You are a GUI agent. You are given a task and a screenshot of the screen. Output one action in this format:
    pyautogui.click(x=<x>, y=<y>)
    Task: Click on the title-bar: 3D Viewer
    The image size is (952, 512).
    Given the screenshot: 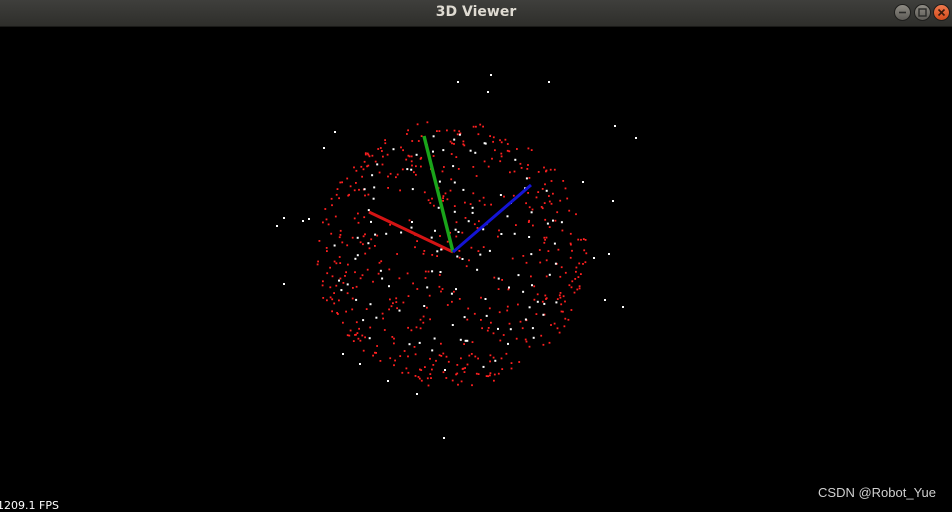 What is the action you would take?
    pyautogui.click(x=476, y=13)
    